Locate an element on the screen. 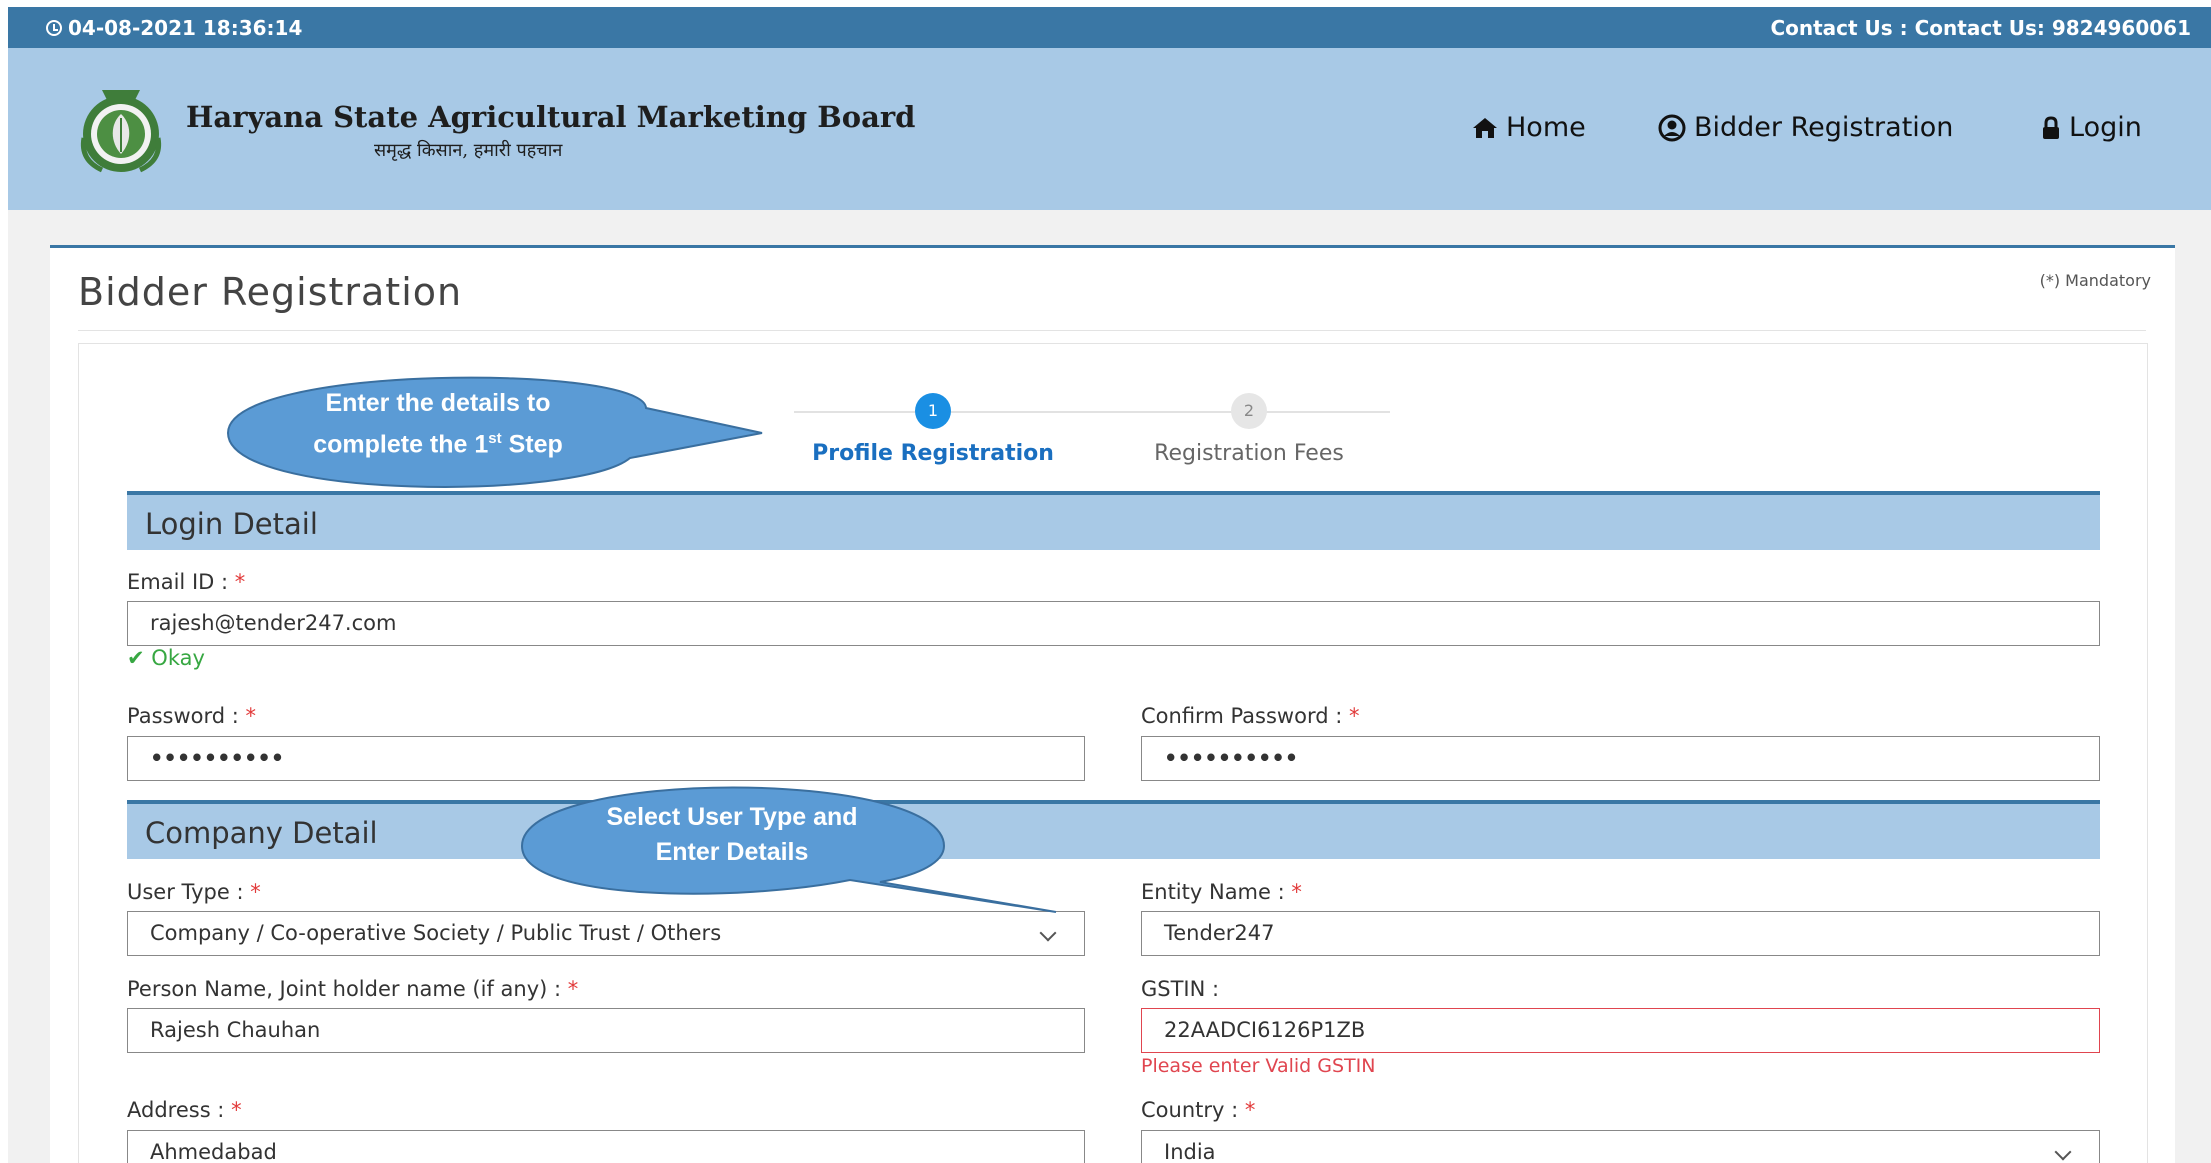  callout-step1-line2: complete the 1st Step is located at coordinates (438, 441).